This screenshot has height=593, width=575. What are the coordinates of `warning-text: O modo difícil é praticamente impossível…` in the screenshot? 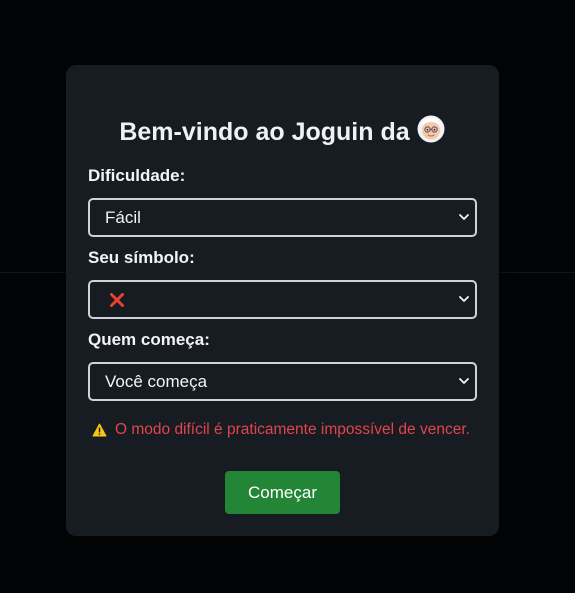 It's located at (292, 429).